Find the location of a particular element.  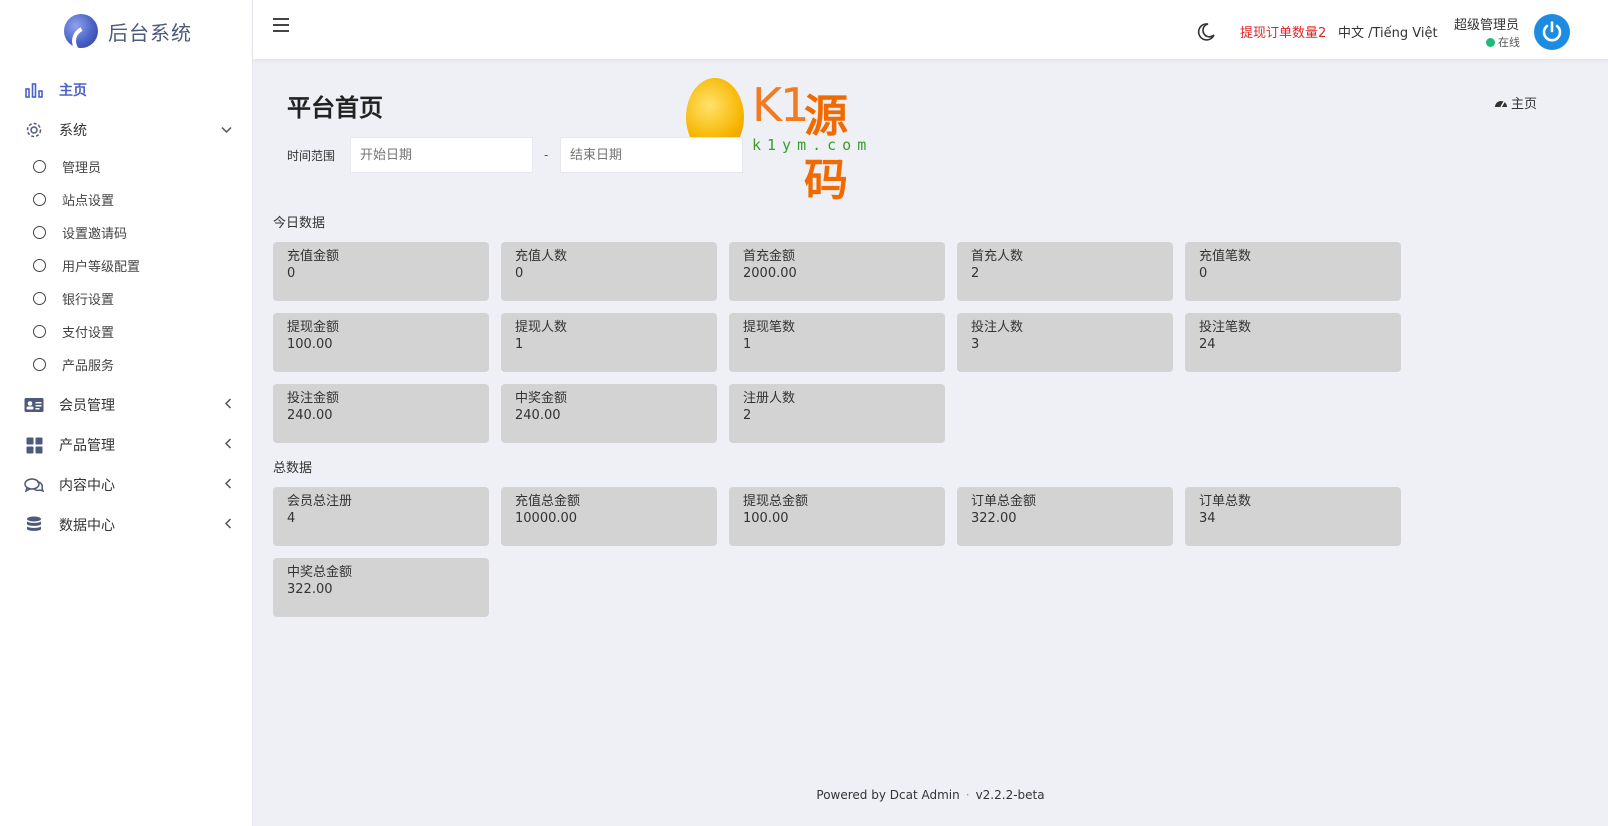

sidebar-sub-item-label: 银行设置 is located at coordinates (88, 300).